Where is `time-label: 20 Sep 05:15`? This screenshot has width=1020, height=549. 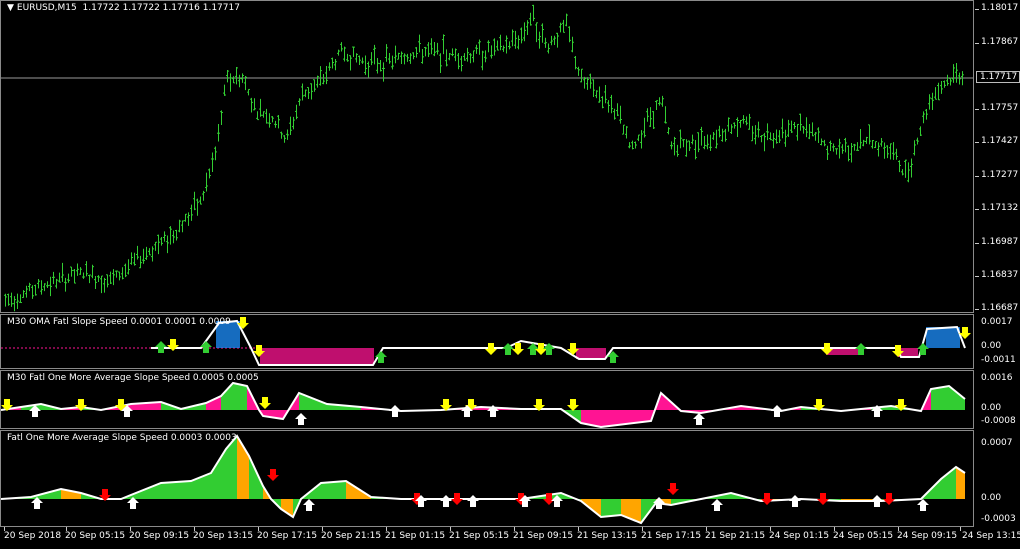
time-label: 20 Sep 05:15 is located at coordinates (95, 536).